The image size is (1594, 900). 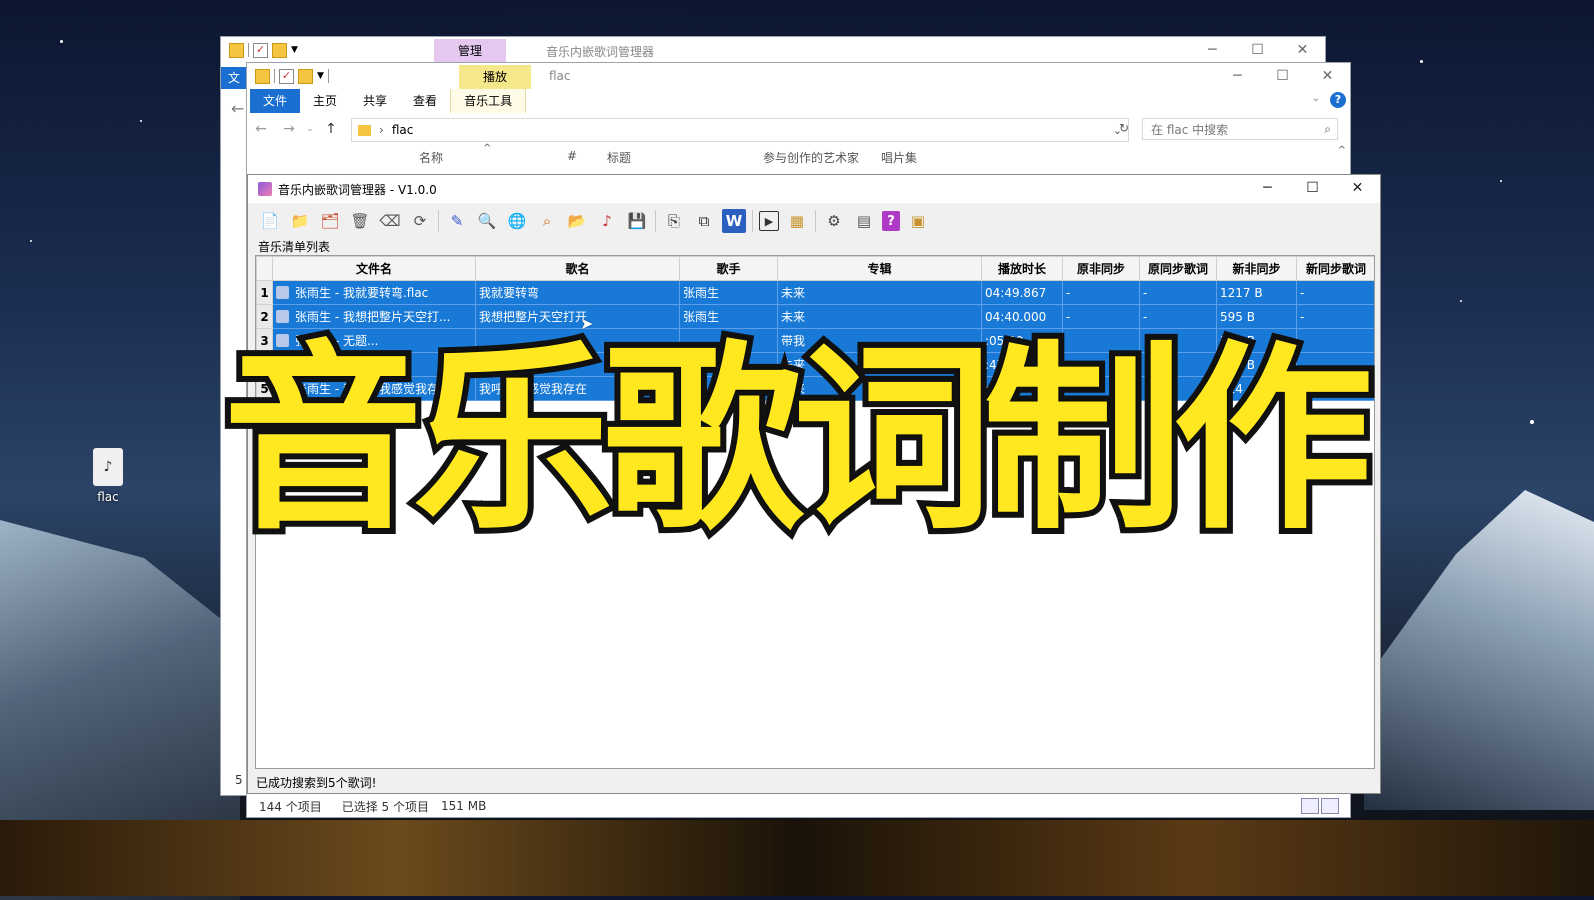 What do you see at coordinates (1101, 292) in the screenshot?
I see `cell-orig-unsynced: -` at bounding box center [1101, 292].